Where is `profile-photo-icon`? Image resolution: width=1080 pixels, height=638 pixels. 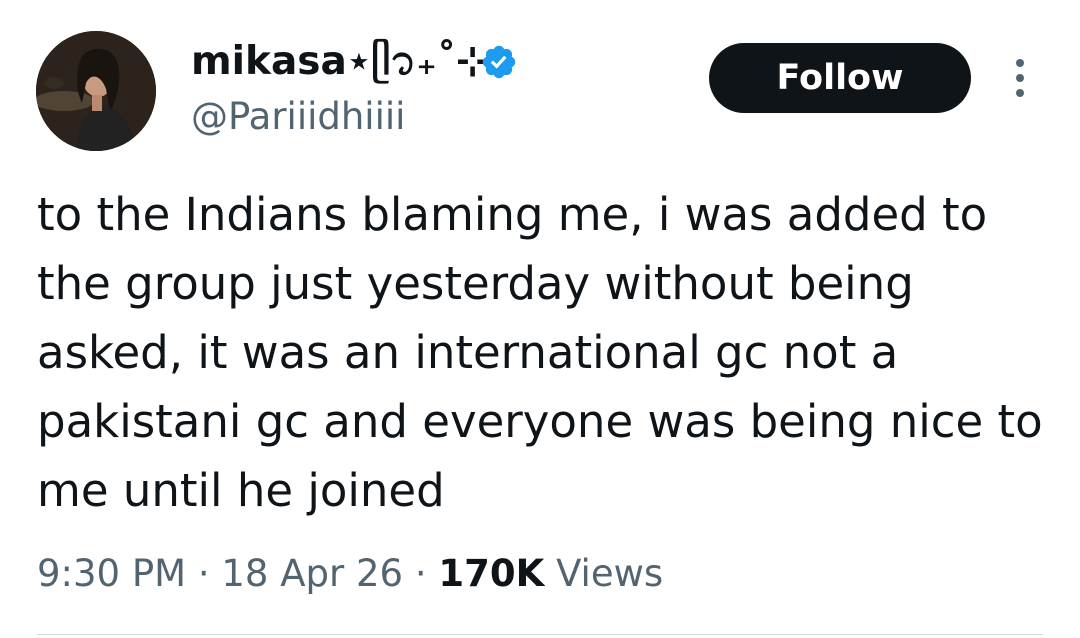 profile-photo-icon is located at coordinates (96, 91).